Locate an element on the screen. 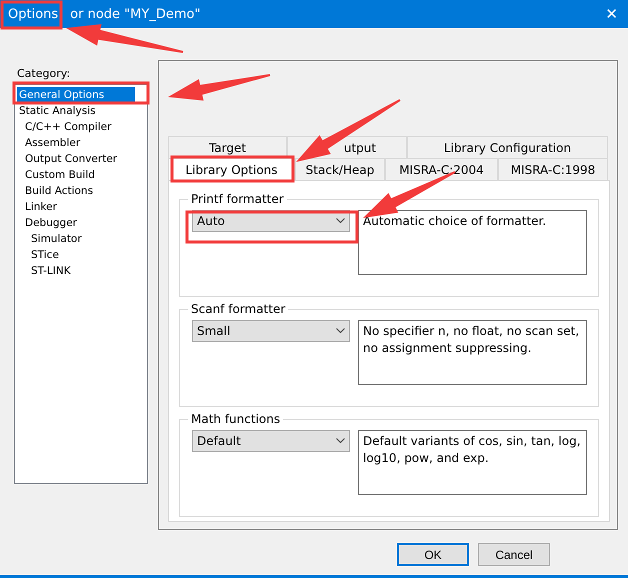 Image resolution: width=628 pixels, height=578 pixels. dropdown: Default is located at coordinates (271, 441).